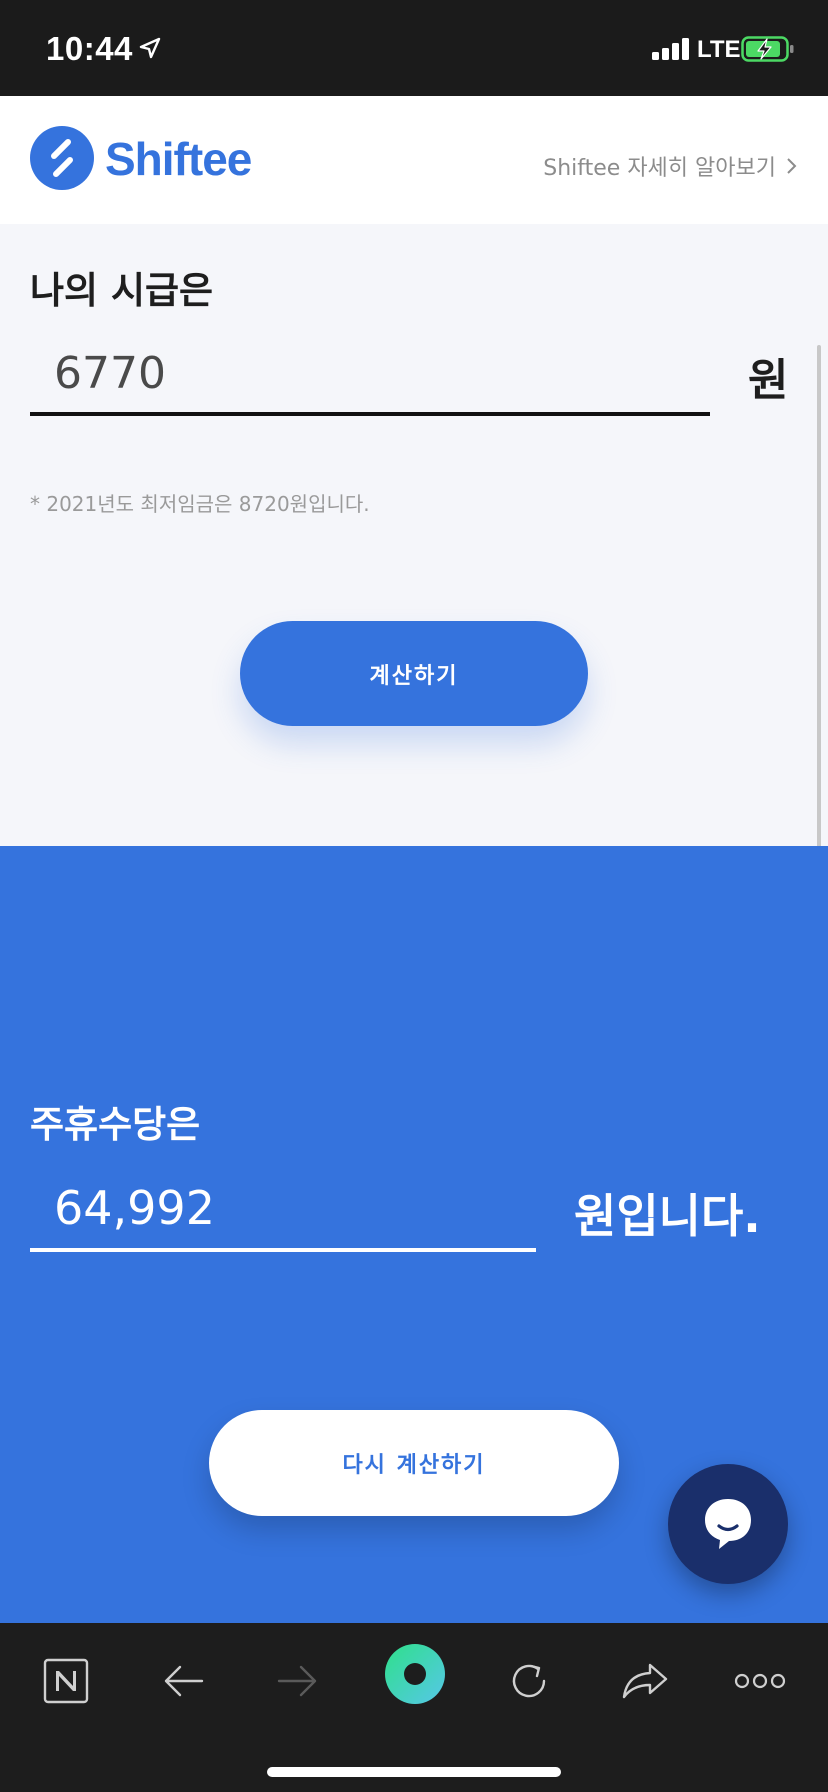 This screenshot has width=828, height=1792. What do you see at coordinates (150, 48) in the screenshot?
I see `location-arrow-icon` at bounding box center [150, 48].